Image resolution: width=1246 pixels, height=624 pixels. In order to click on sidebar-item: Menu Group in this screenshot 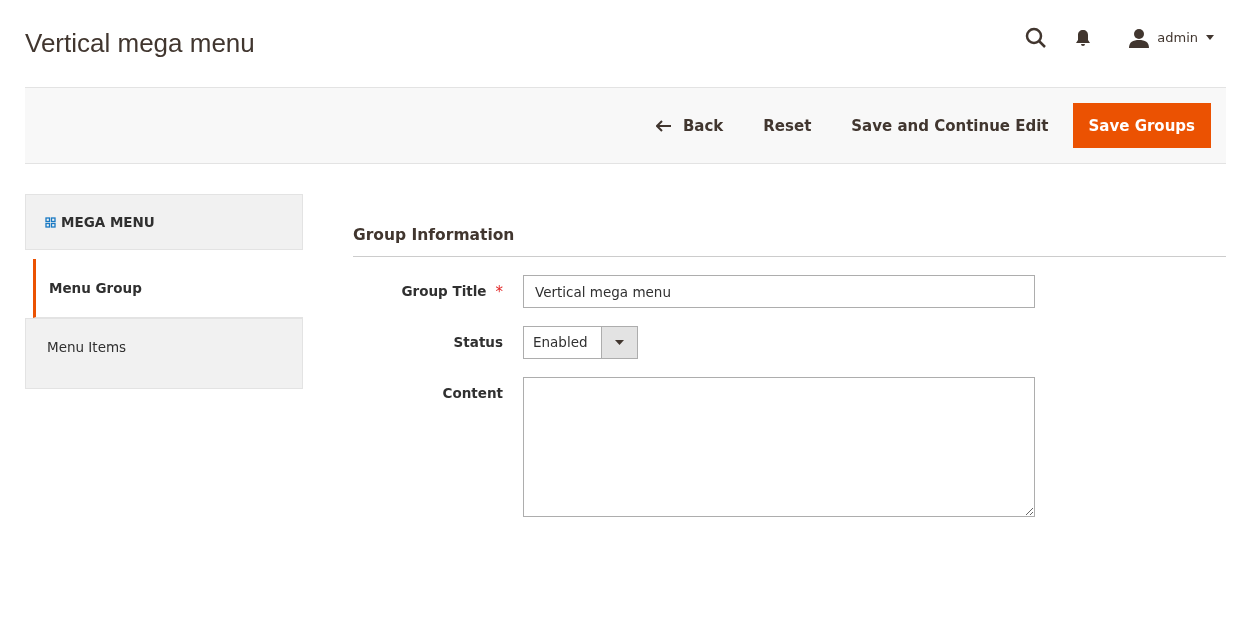, I will do `click(168, 288)`.